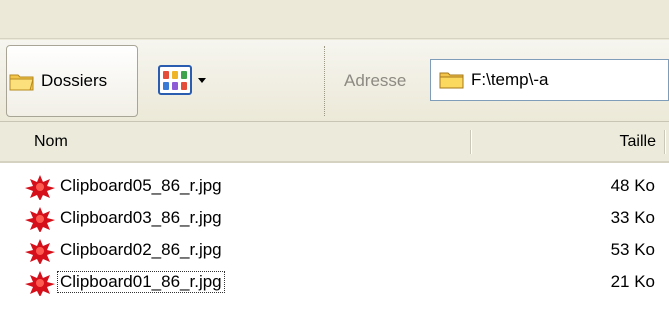 The width and height of the screenshot is (669, 329). I want to click on list-item: Clipboard05_86_r.jpg 48 Ko, so click(334, 187).